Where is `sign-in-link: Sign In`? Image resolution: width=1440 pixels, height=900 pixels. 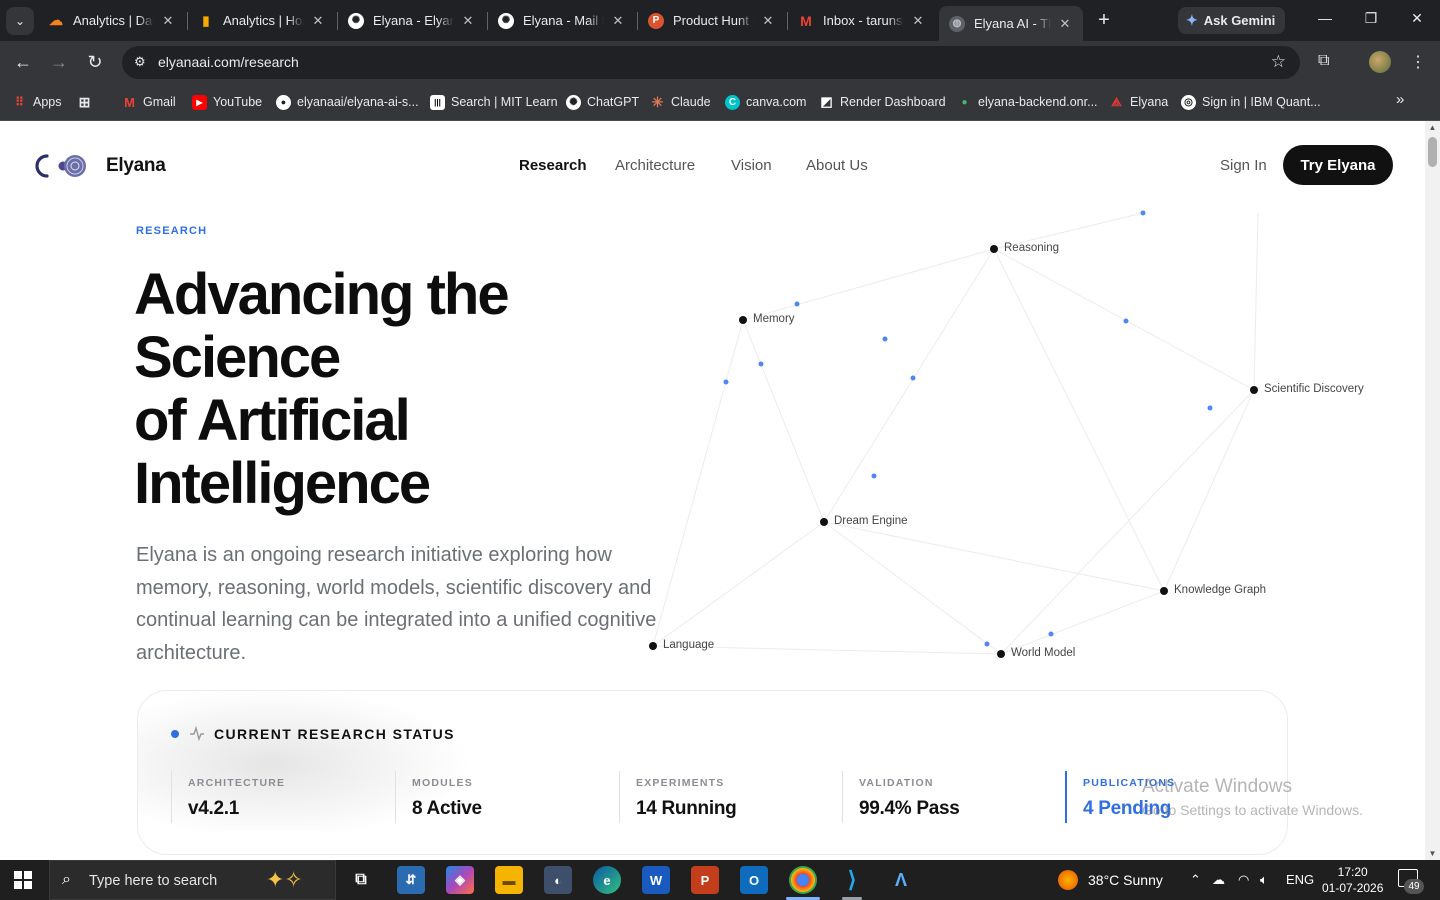 sign-in-link: Sign In is located at coordinates (1243, 165).